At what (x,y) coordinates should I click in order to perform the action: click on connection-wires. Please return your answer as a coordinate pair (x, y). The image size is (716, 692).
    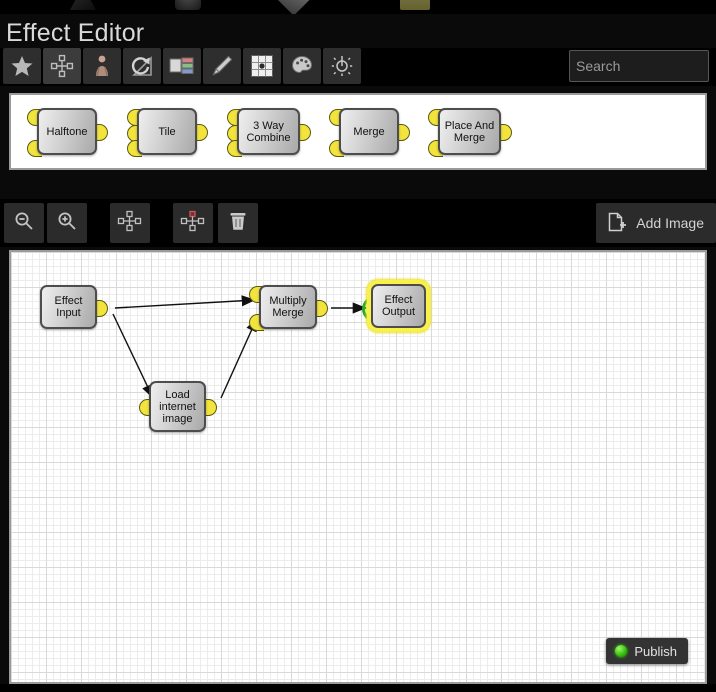
    Looking at the image, I should click on (239, 347).